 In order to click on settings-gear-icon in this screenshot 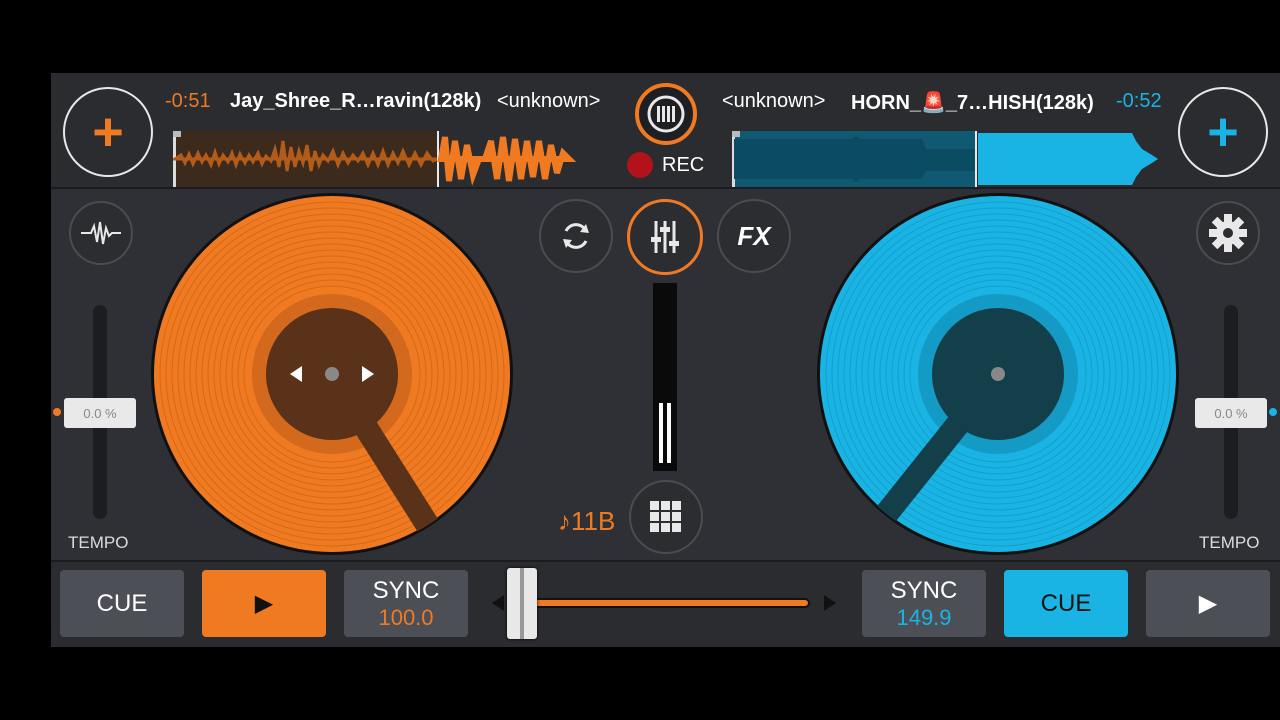, I will do `click(1228, 233)`.